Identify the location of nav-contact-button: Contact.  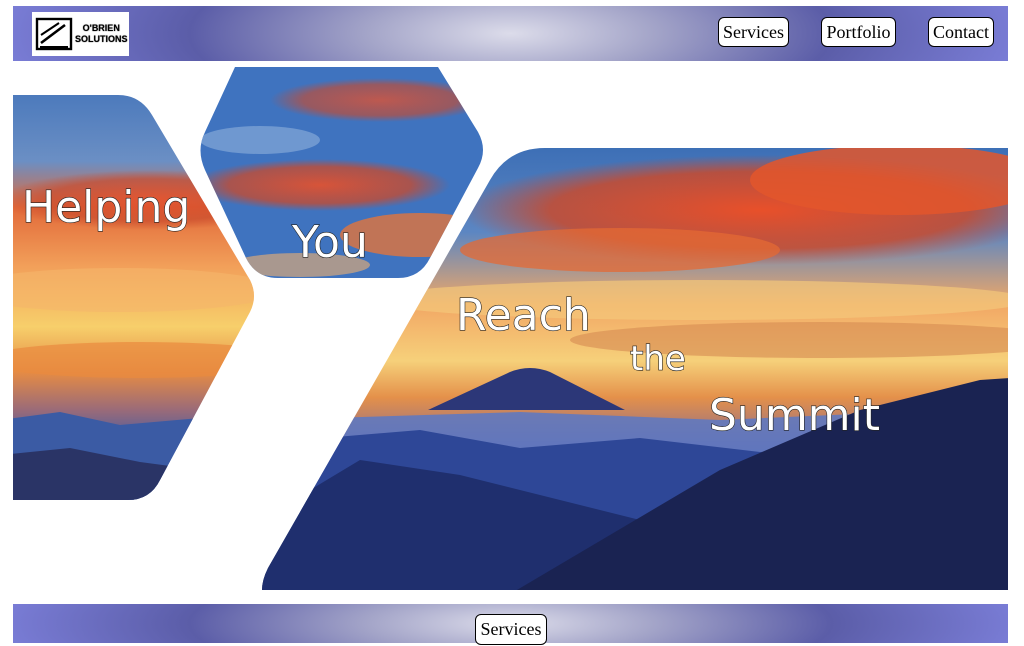
(961, 32).